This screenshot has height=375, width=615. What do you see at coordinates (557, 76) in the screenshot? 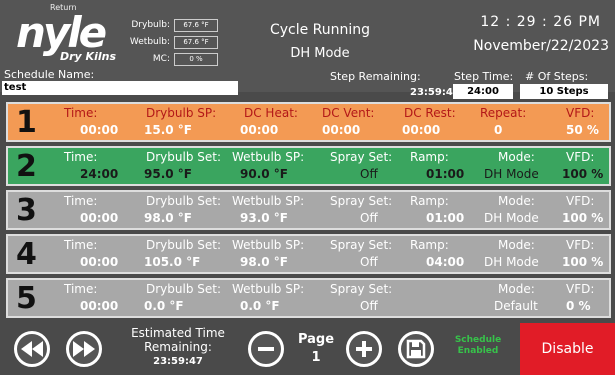
I see `num-steps-label: # Of Steps:` at bounding box center [557, 76].